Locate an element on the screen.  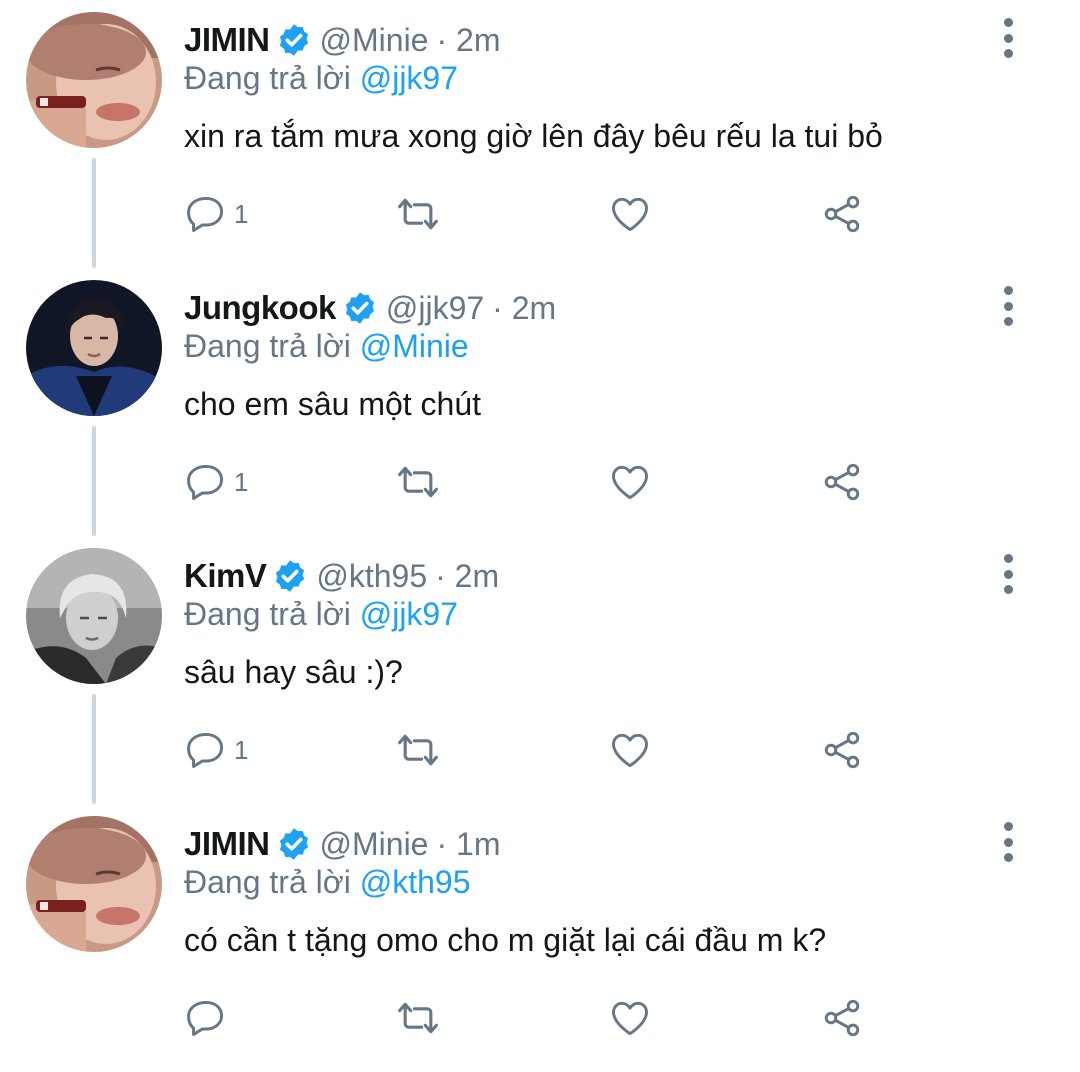
tweet-header: KimV @kth95 · 2m is located at coordinates (341, 576).